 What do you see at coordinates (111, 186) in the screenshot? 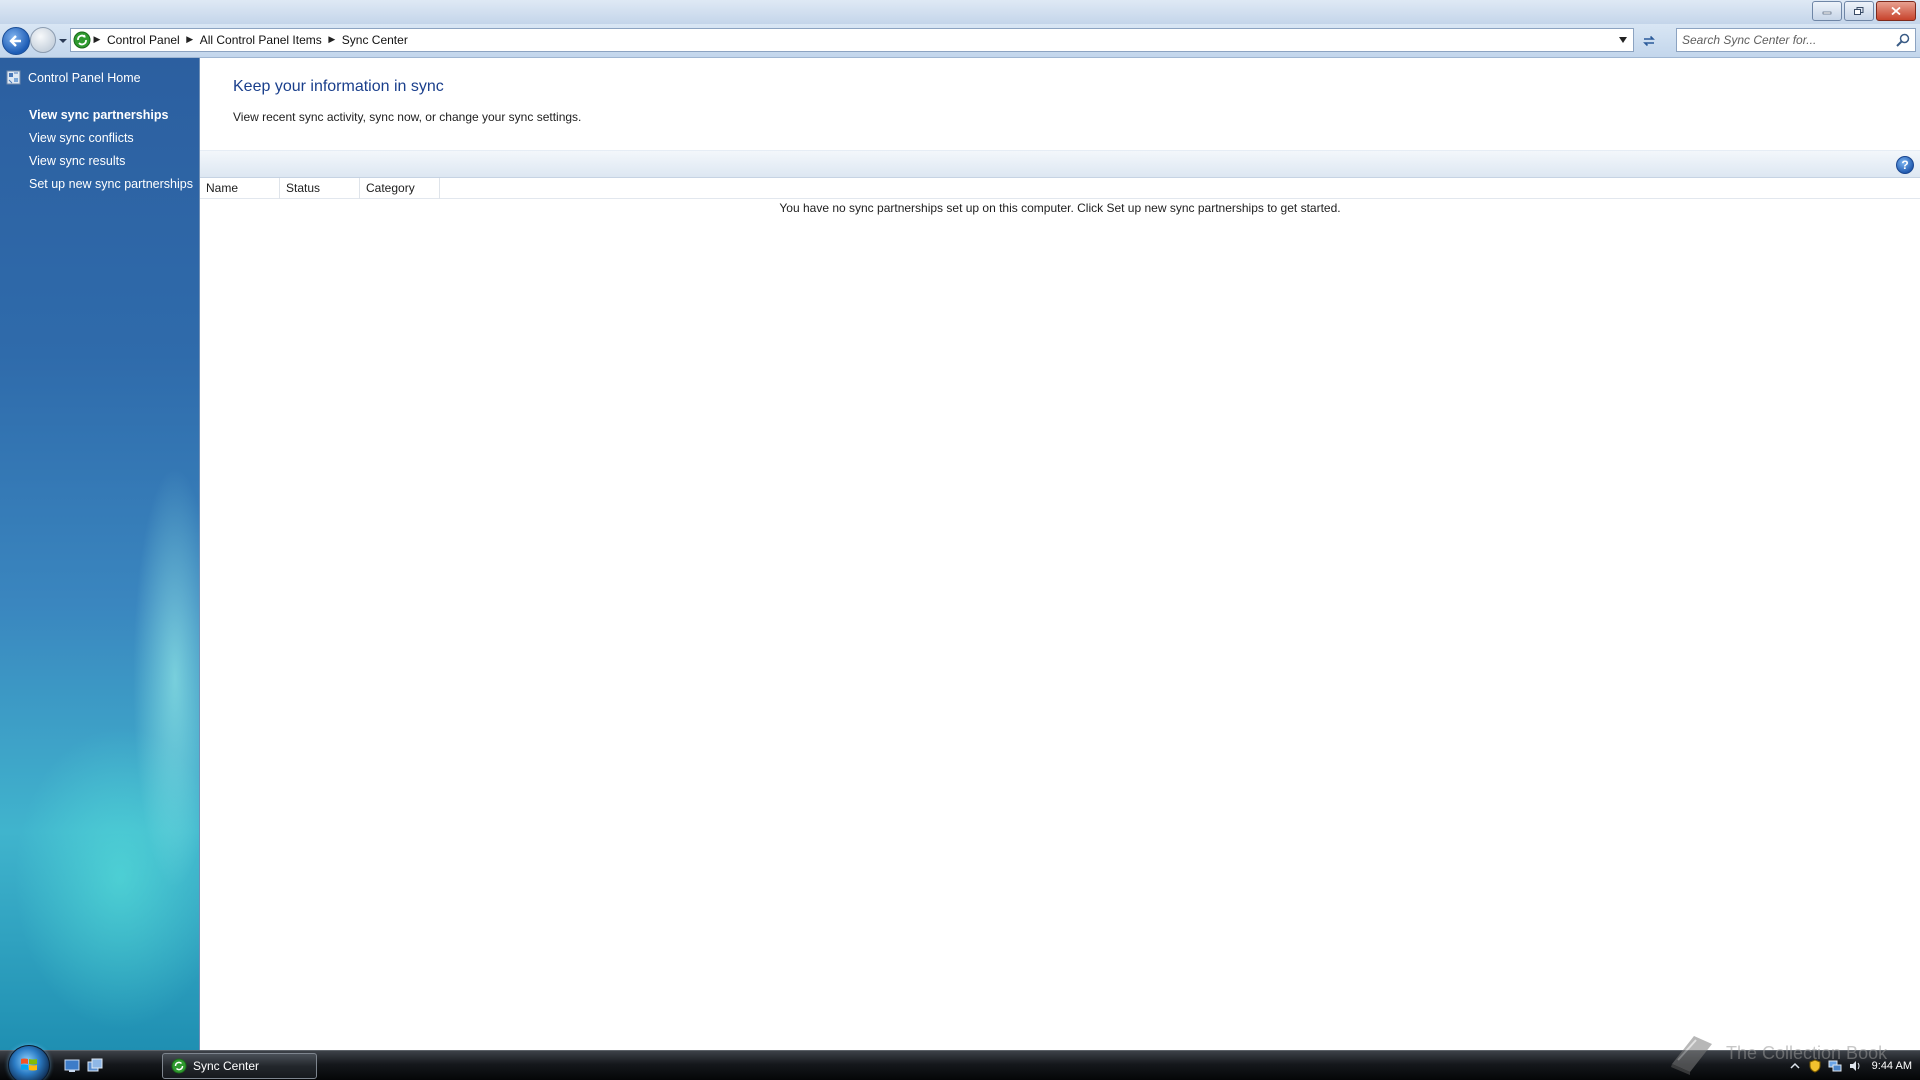
I see `task-set-up-new-sync-partnerships: Set up new sync partnerships` at bounding box center [111, 186].